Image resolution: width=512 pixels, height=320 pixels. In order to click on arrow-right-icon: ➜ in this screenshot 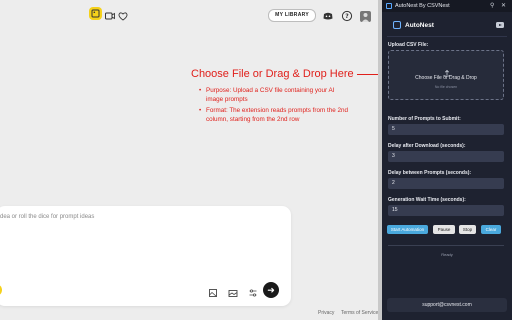, I will do `click(271, 290)`.